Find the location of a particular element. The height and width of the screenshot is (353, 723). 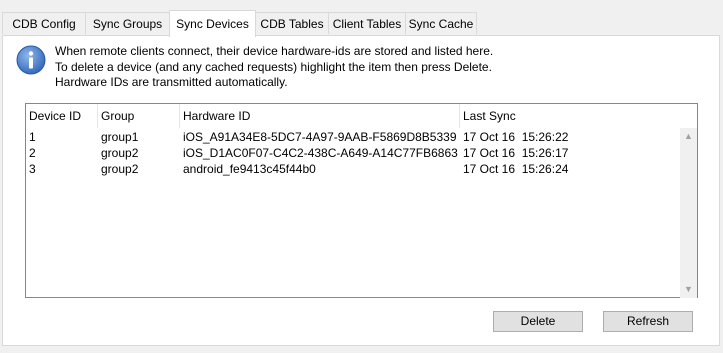

list-header: Device ID Group Hardware ID Last Sync is located at coordinates (361, 116).